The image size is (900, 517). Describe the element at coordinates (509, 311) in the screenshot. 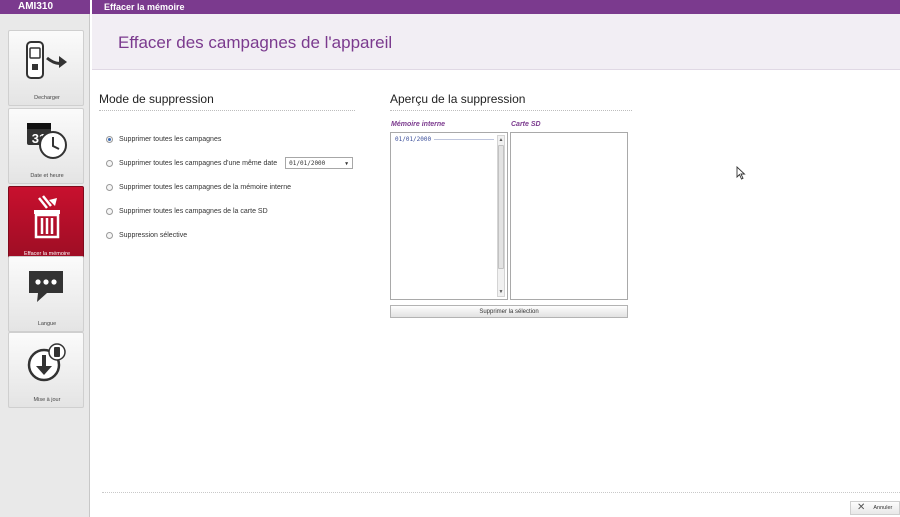

I see `delete-selection-button: Supprimer la sélection` at that location.